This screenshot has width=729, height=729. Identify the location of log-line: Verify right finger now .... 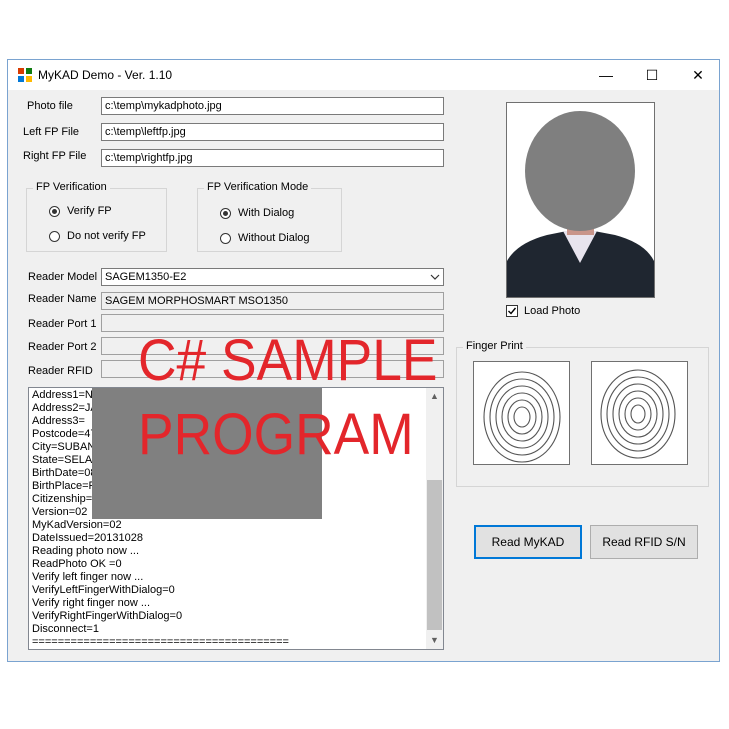
(91, 603).